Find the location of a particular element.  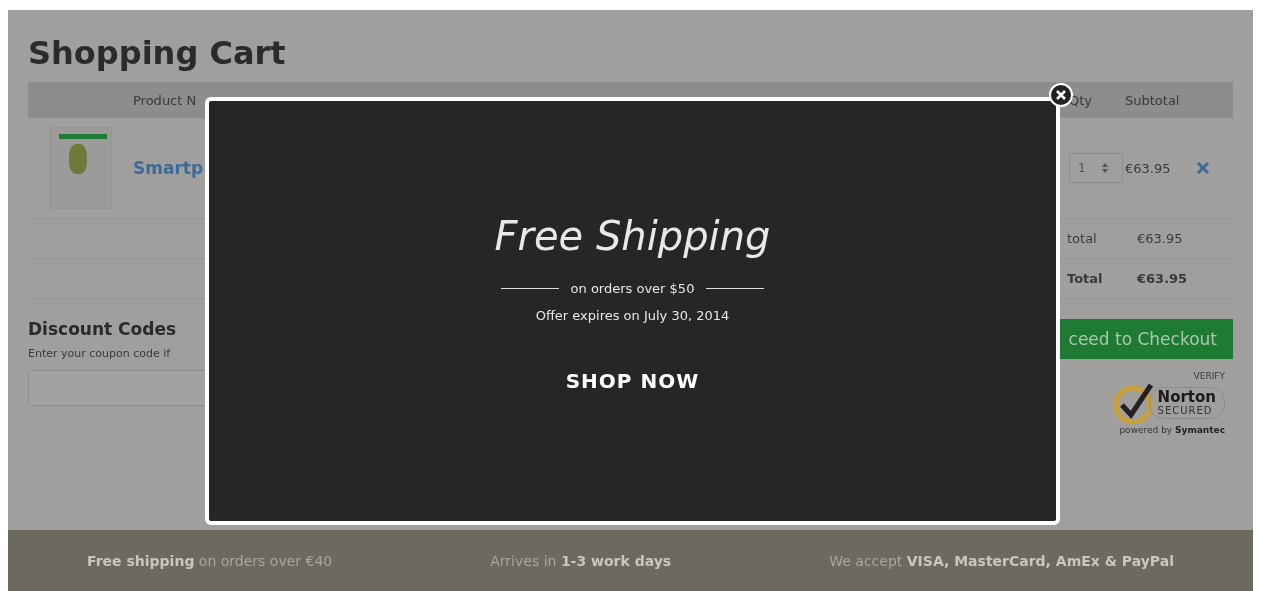

footer-note: Arrives in 1-3 work days is located at coordinates (581, 560).